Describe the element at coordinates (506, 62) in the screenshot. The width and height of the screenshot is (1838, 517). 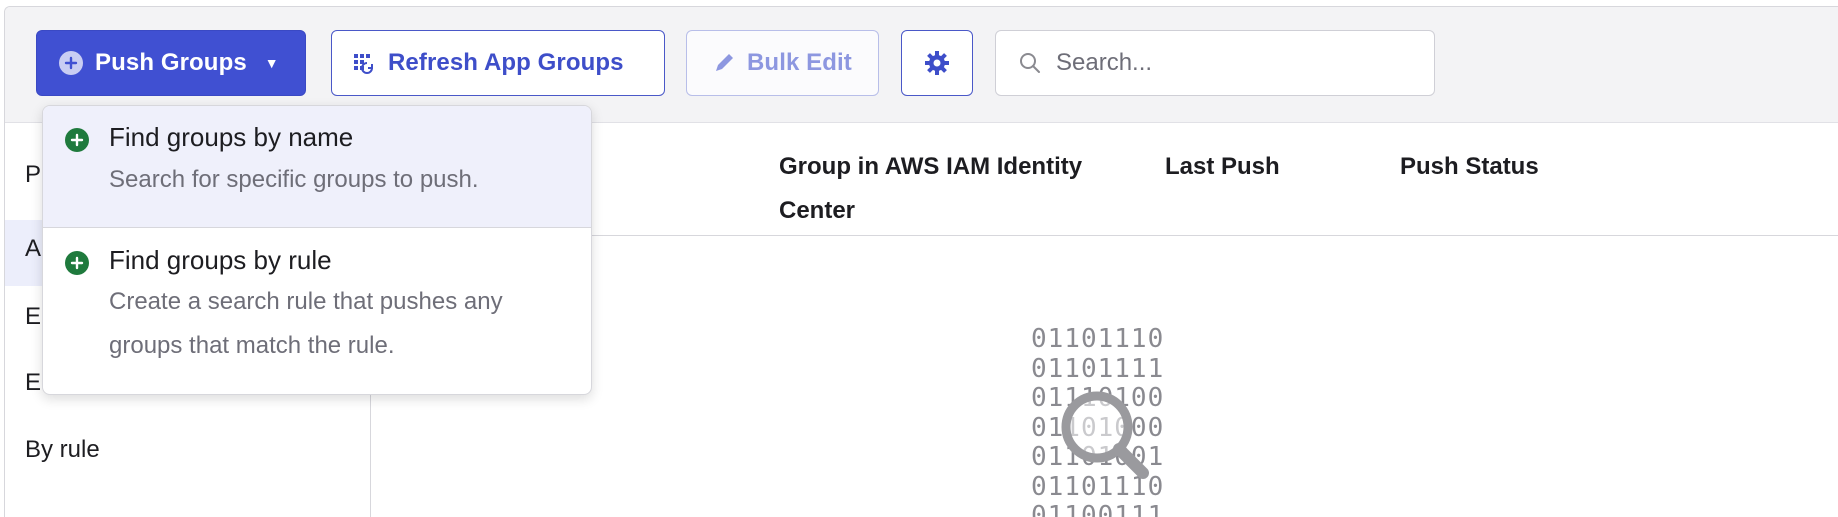
I see `refresh-app-groups-label: Refresh App Groups` at that location.